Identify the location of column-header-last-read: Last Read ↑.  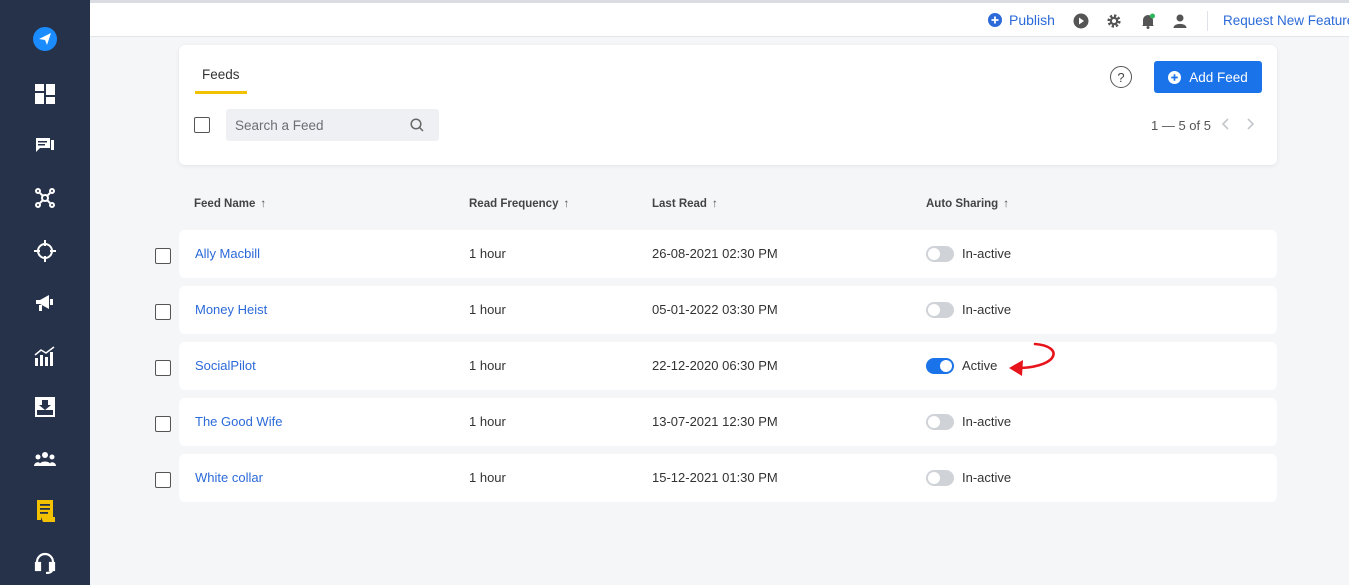
(685, 204).